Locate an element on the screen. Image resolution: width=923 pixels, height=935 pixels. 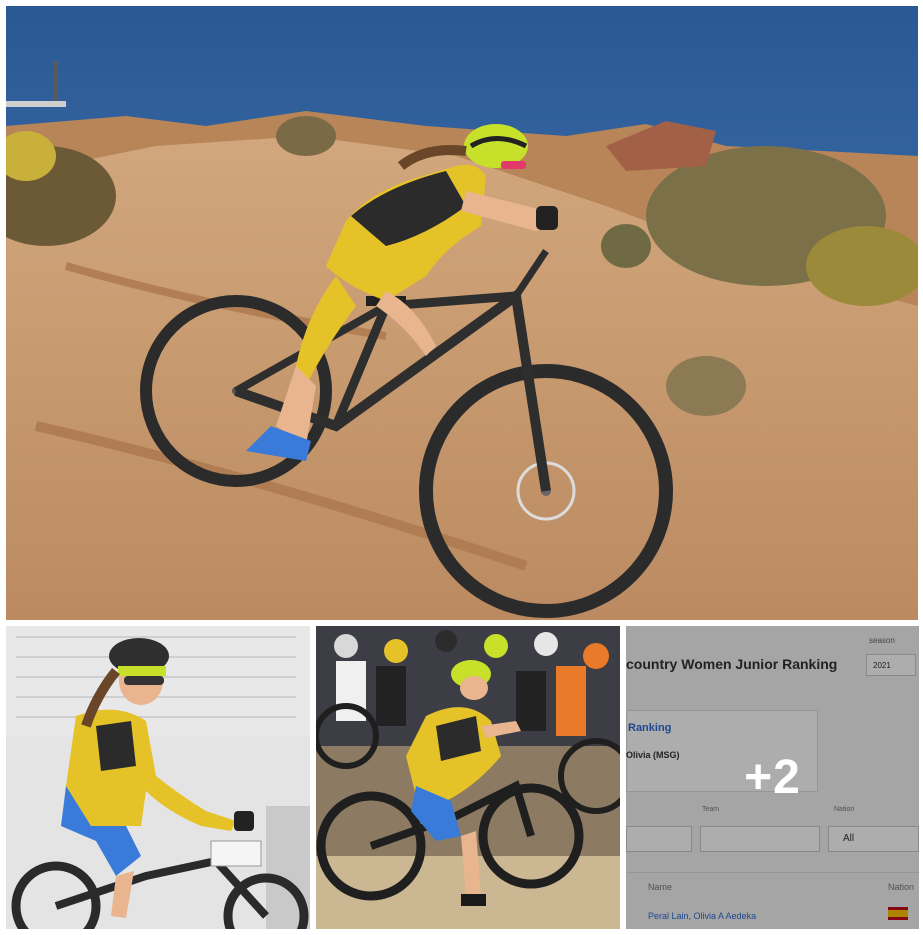
thumb-photo-1-image is located at coordinates (158, 777).